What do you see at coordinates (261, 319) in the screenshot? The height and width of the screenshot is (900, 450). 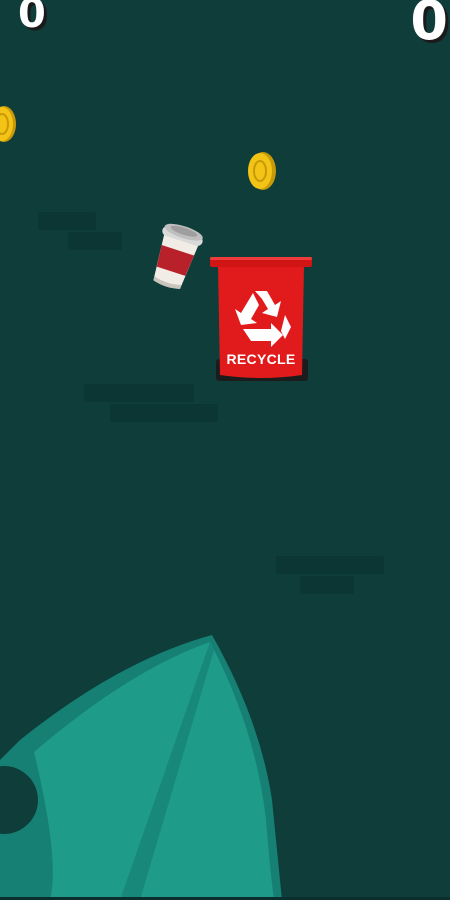 I see `recycle-bin: RECYCLE` at bounding box center [261, 319].